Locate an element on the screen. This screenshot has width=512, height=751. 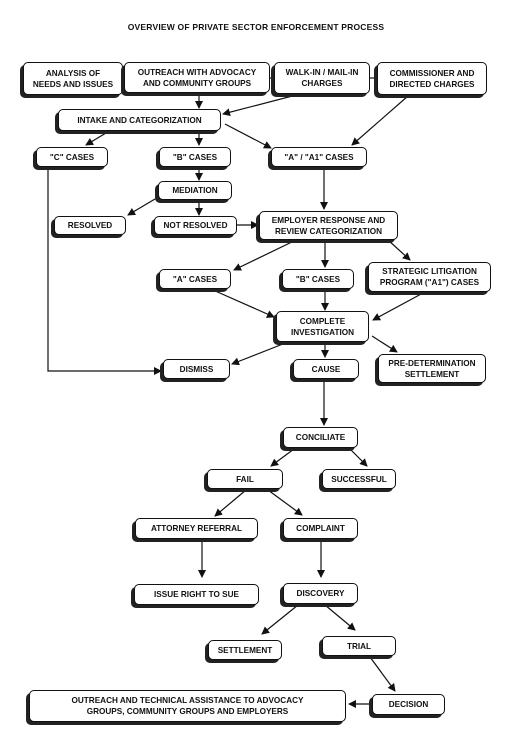
node-settlement: SETTLEMENT is located at coordinates (245, 650).